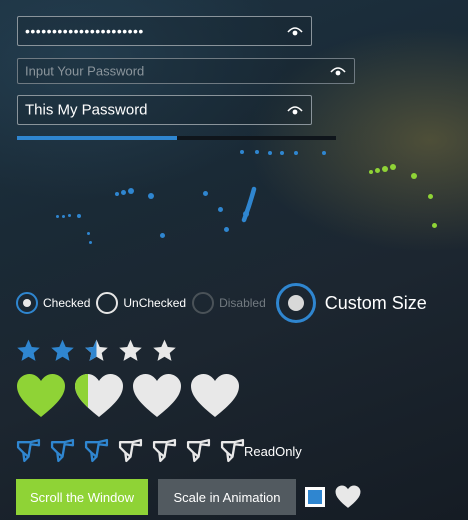  Describe the element at coordinates (203, 303) in the screenshot. I see `radio-disabled` at that location.